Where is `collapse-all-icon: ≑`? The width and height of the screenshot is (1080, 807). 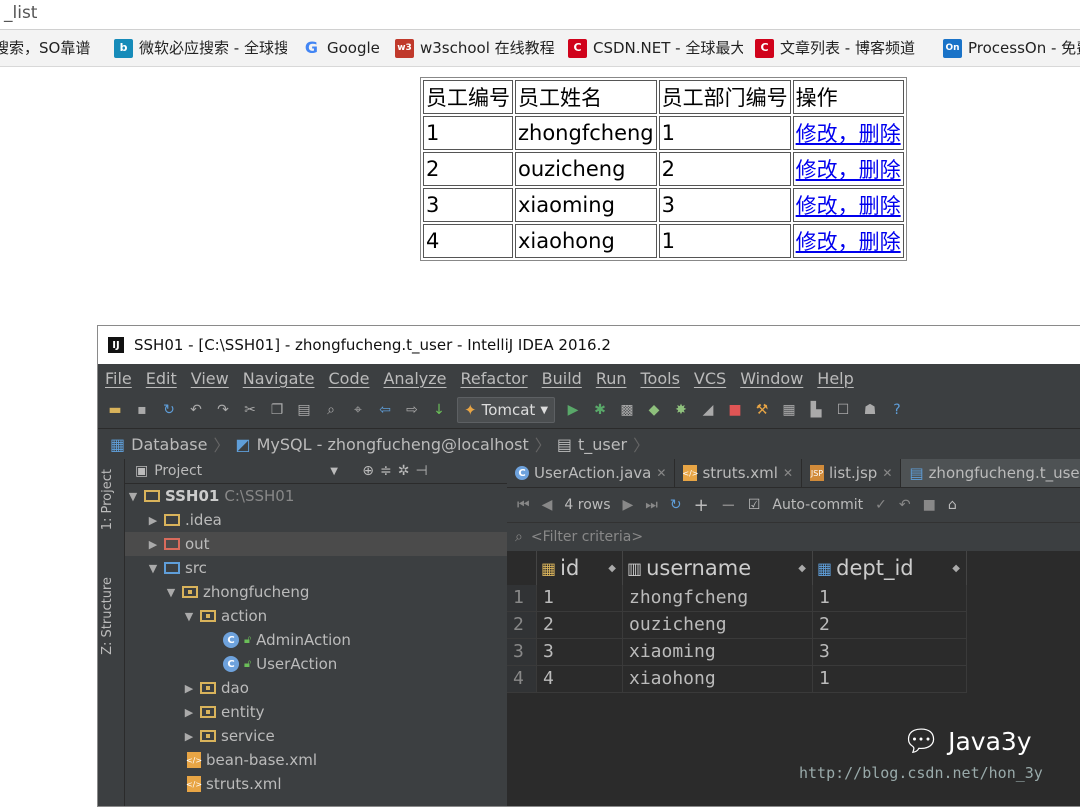 collapse-all-icon: ≑ is located at coordinates (386, 471).